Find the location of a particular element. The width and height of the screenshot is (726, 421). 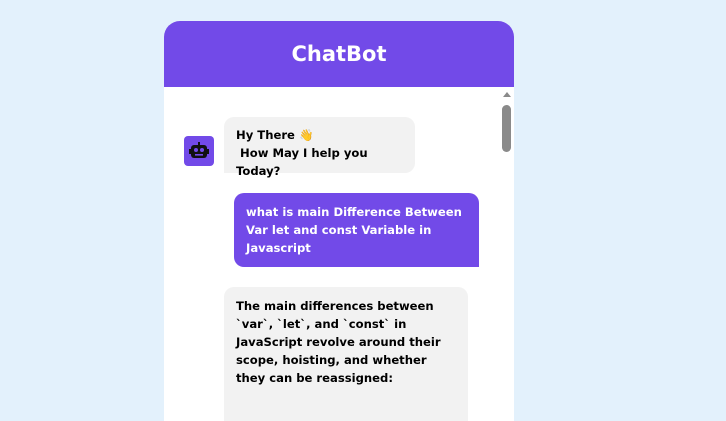

bot-message: Hy There 👋 How May I help you Today? is located at coordinates (319, 147).